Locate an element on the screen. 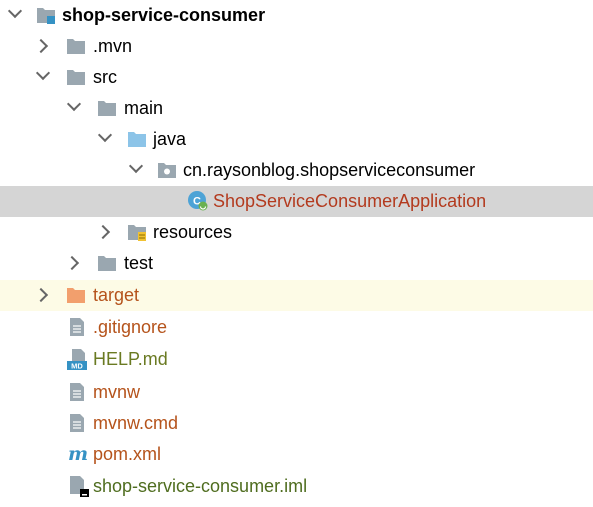 The width and height of the screenshot is (593, 507). markdown-file-icon: MD is located at coordinates (77, 360).